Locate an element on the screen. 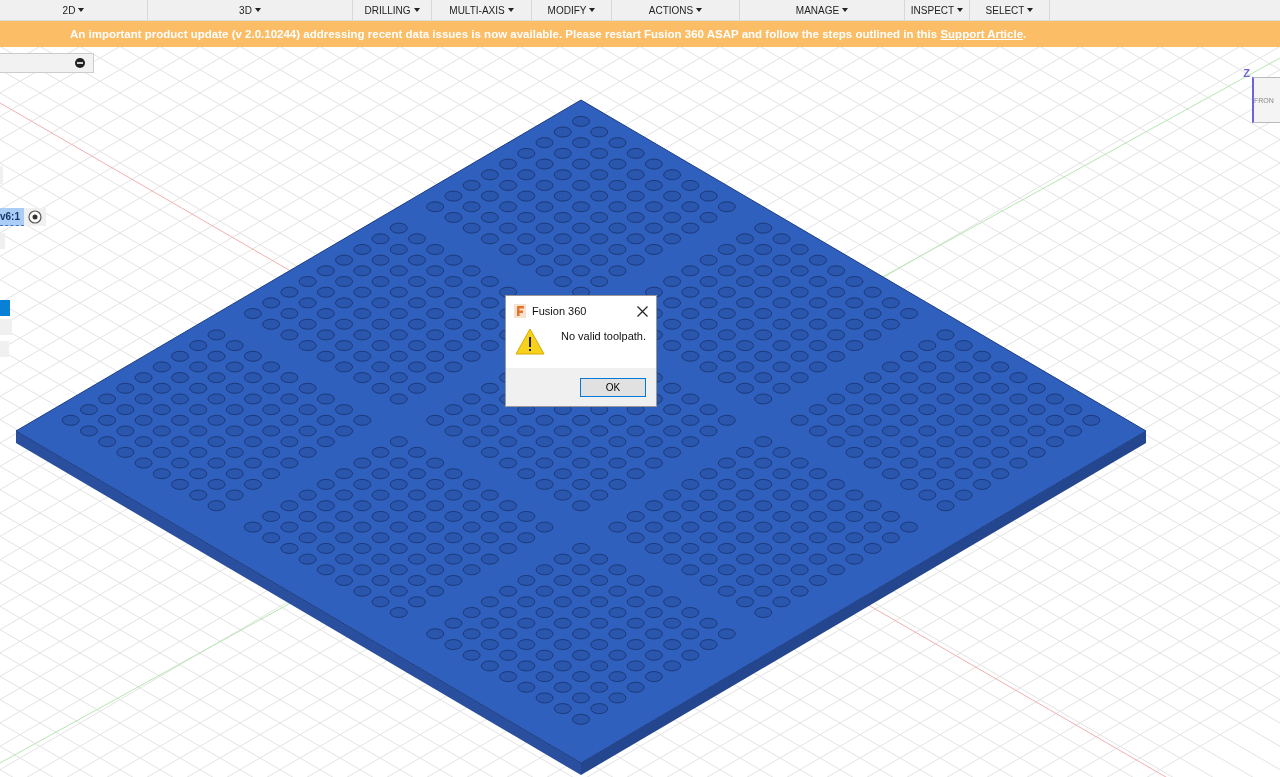  toolbar-menu: SELECT is located at coordinates (1010, 10).